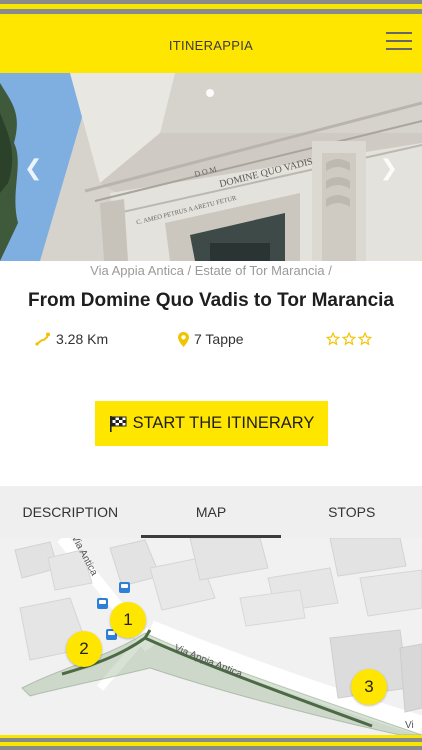  Describe the element at coordinates (211, 300) in the screenshot. I see `itinerary-title: From Domine Quo Vadis to Tor Marancia` at that location.